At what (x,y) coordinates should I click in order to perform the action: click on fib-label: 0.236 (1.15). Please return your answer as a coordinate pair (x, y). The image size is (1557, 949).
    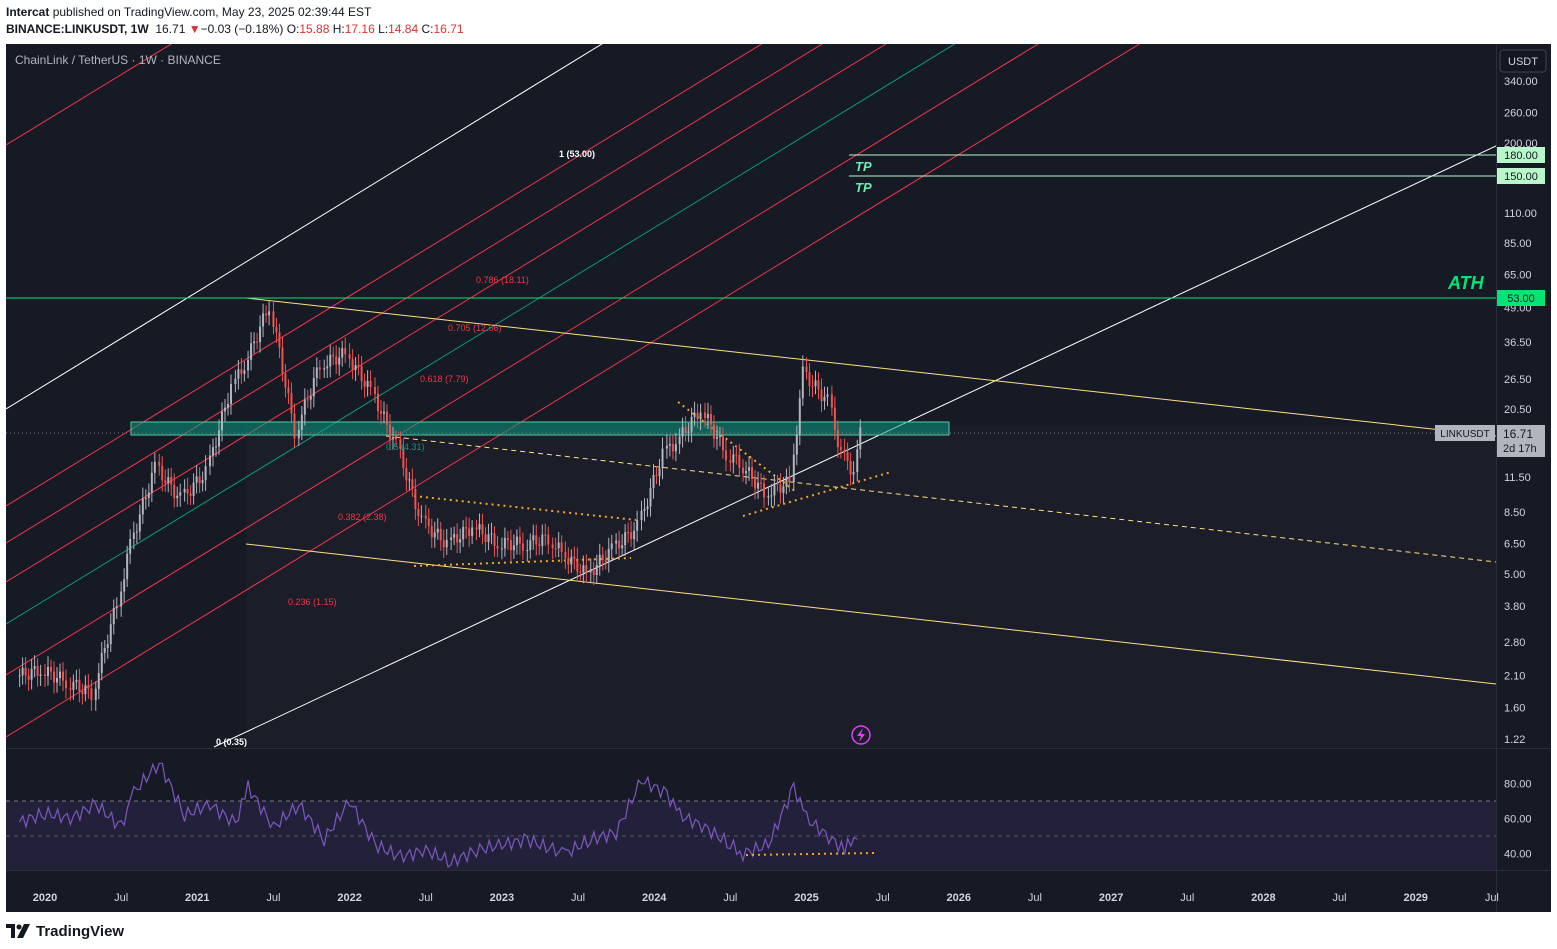
    Looking at the image, I should click on (312, 602).